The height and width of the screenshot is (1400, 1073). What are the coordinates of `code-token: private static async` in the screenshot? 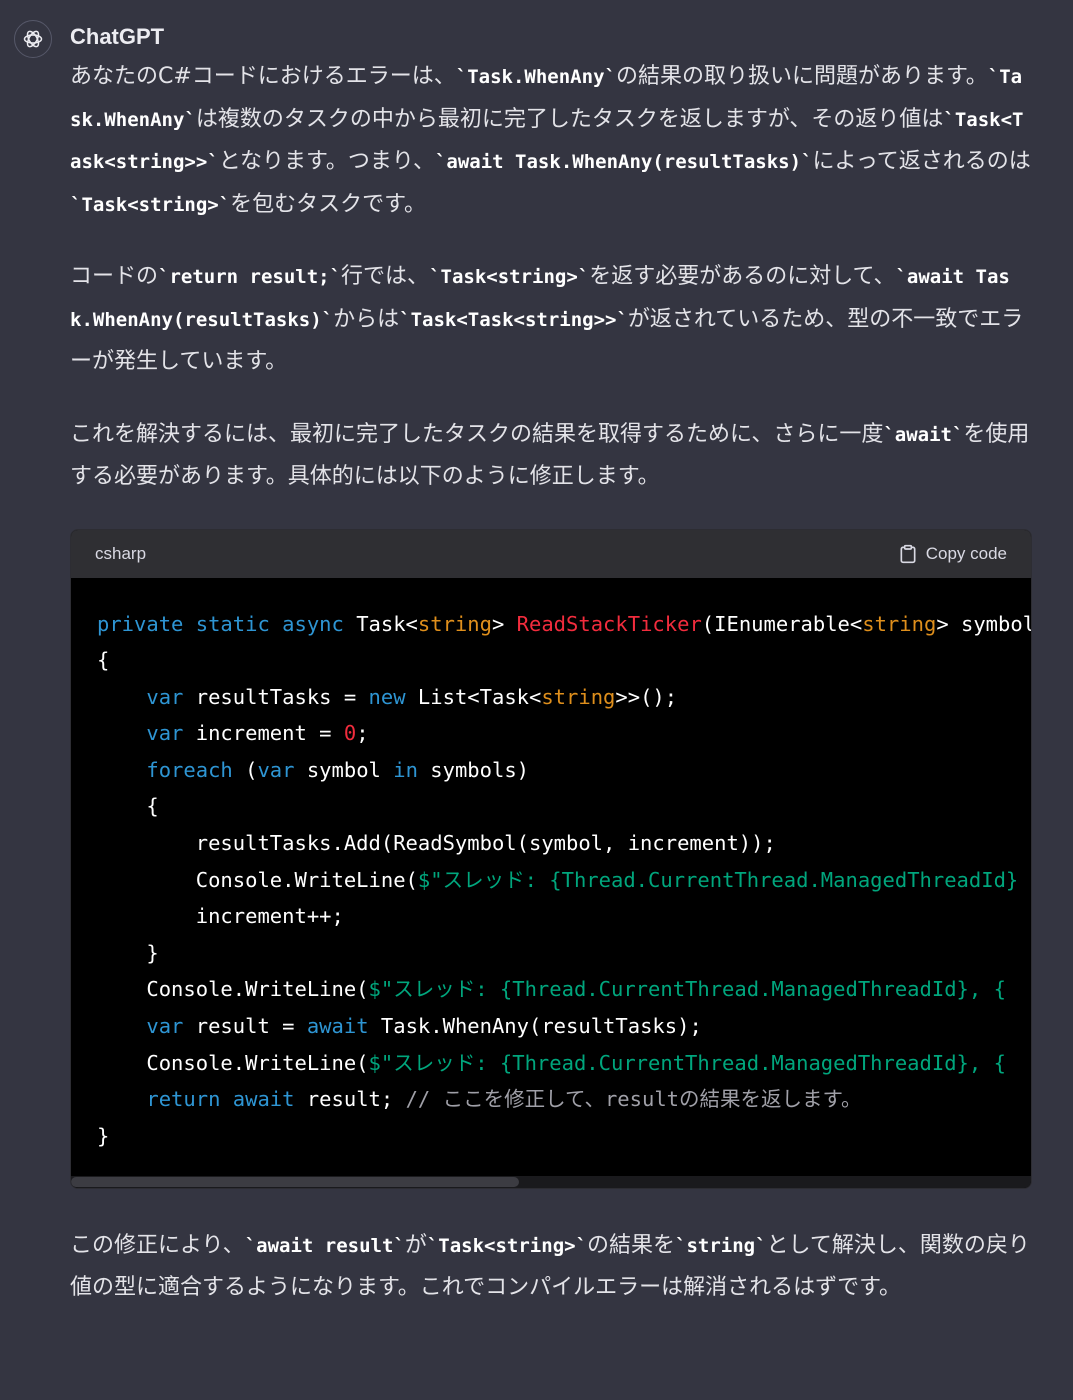 It's located at (227, 623).